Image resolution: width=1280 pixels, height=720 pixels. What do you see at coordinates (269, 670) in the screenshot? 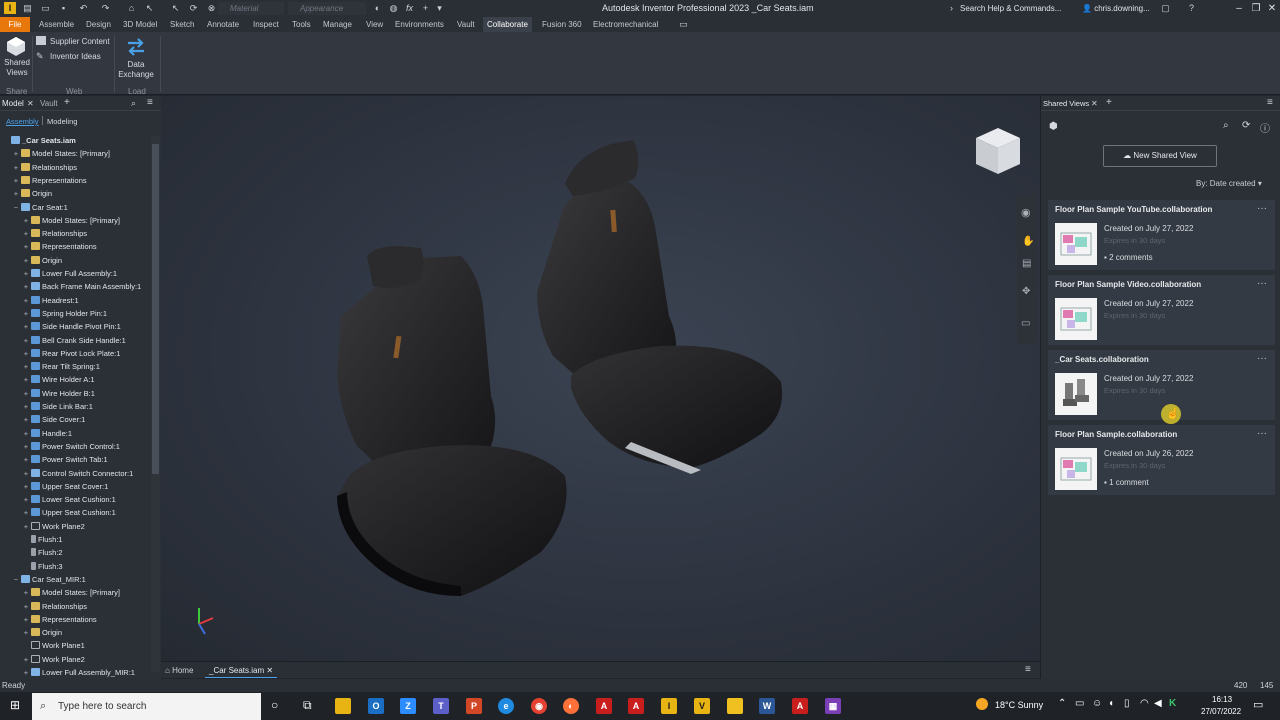
I see `close-doc-tab-icon: ✕` at bounding box center [269, 670].